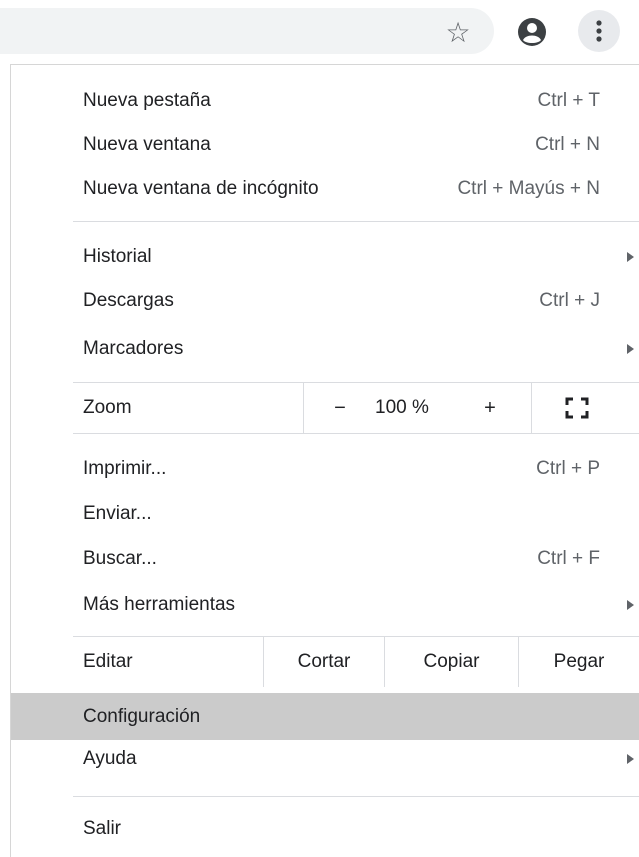  I want to click on menu-item-find: Buscar... Ctrl + F, so click(325, 559).